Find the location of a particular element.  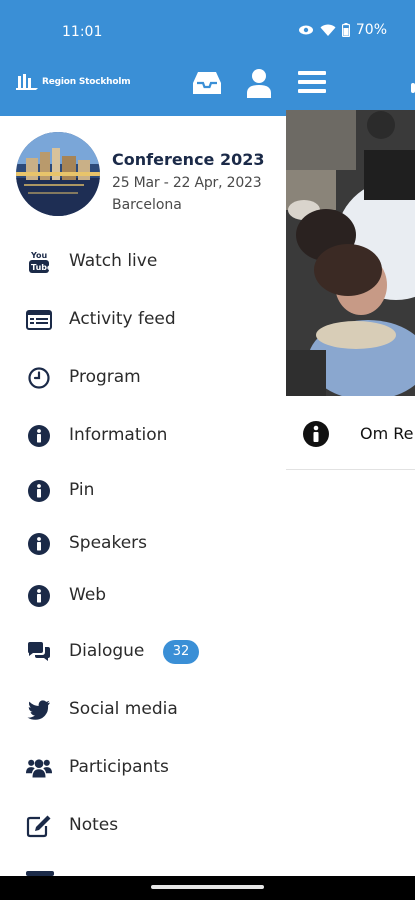

feed-icon is located at coordinates (39, 320).